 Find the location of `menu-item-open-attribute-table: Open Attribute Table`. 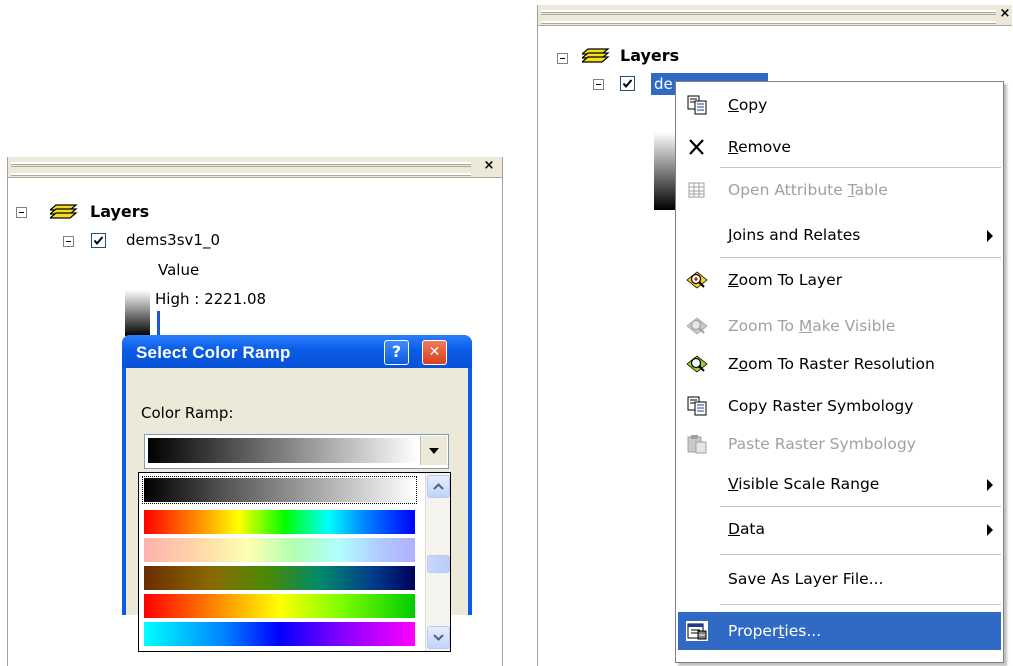

menu-item-open-attribute-table: Open Attribute Table is located at coordinates (839, 190).